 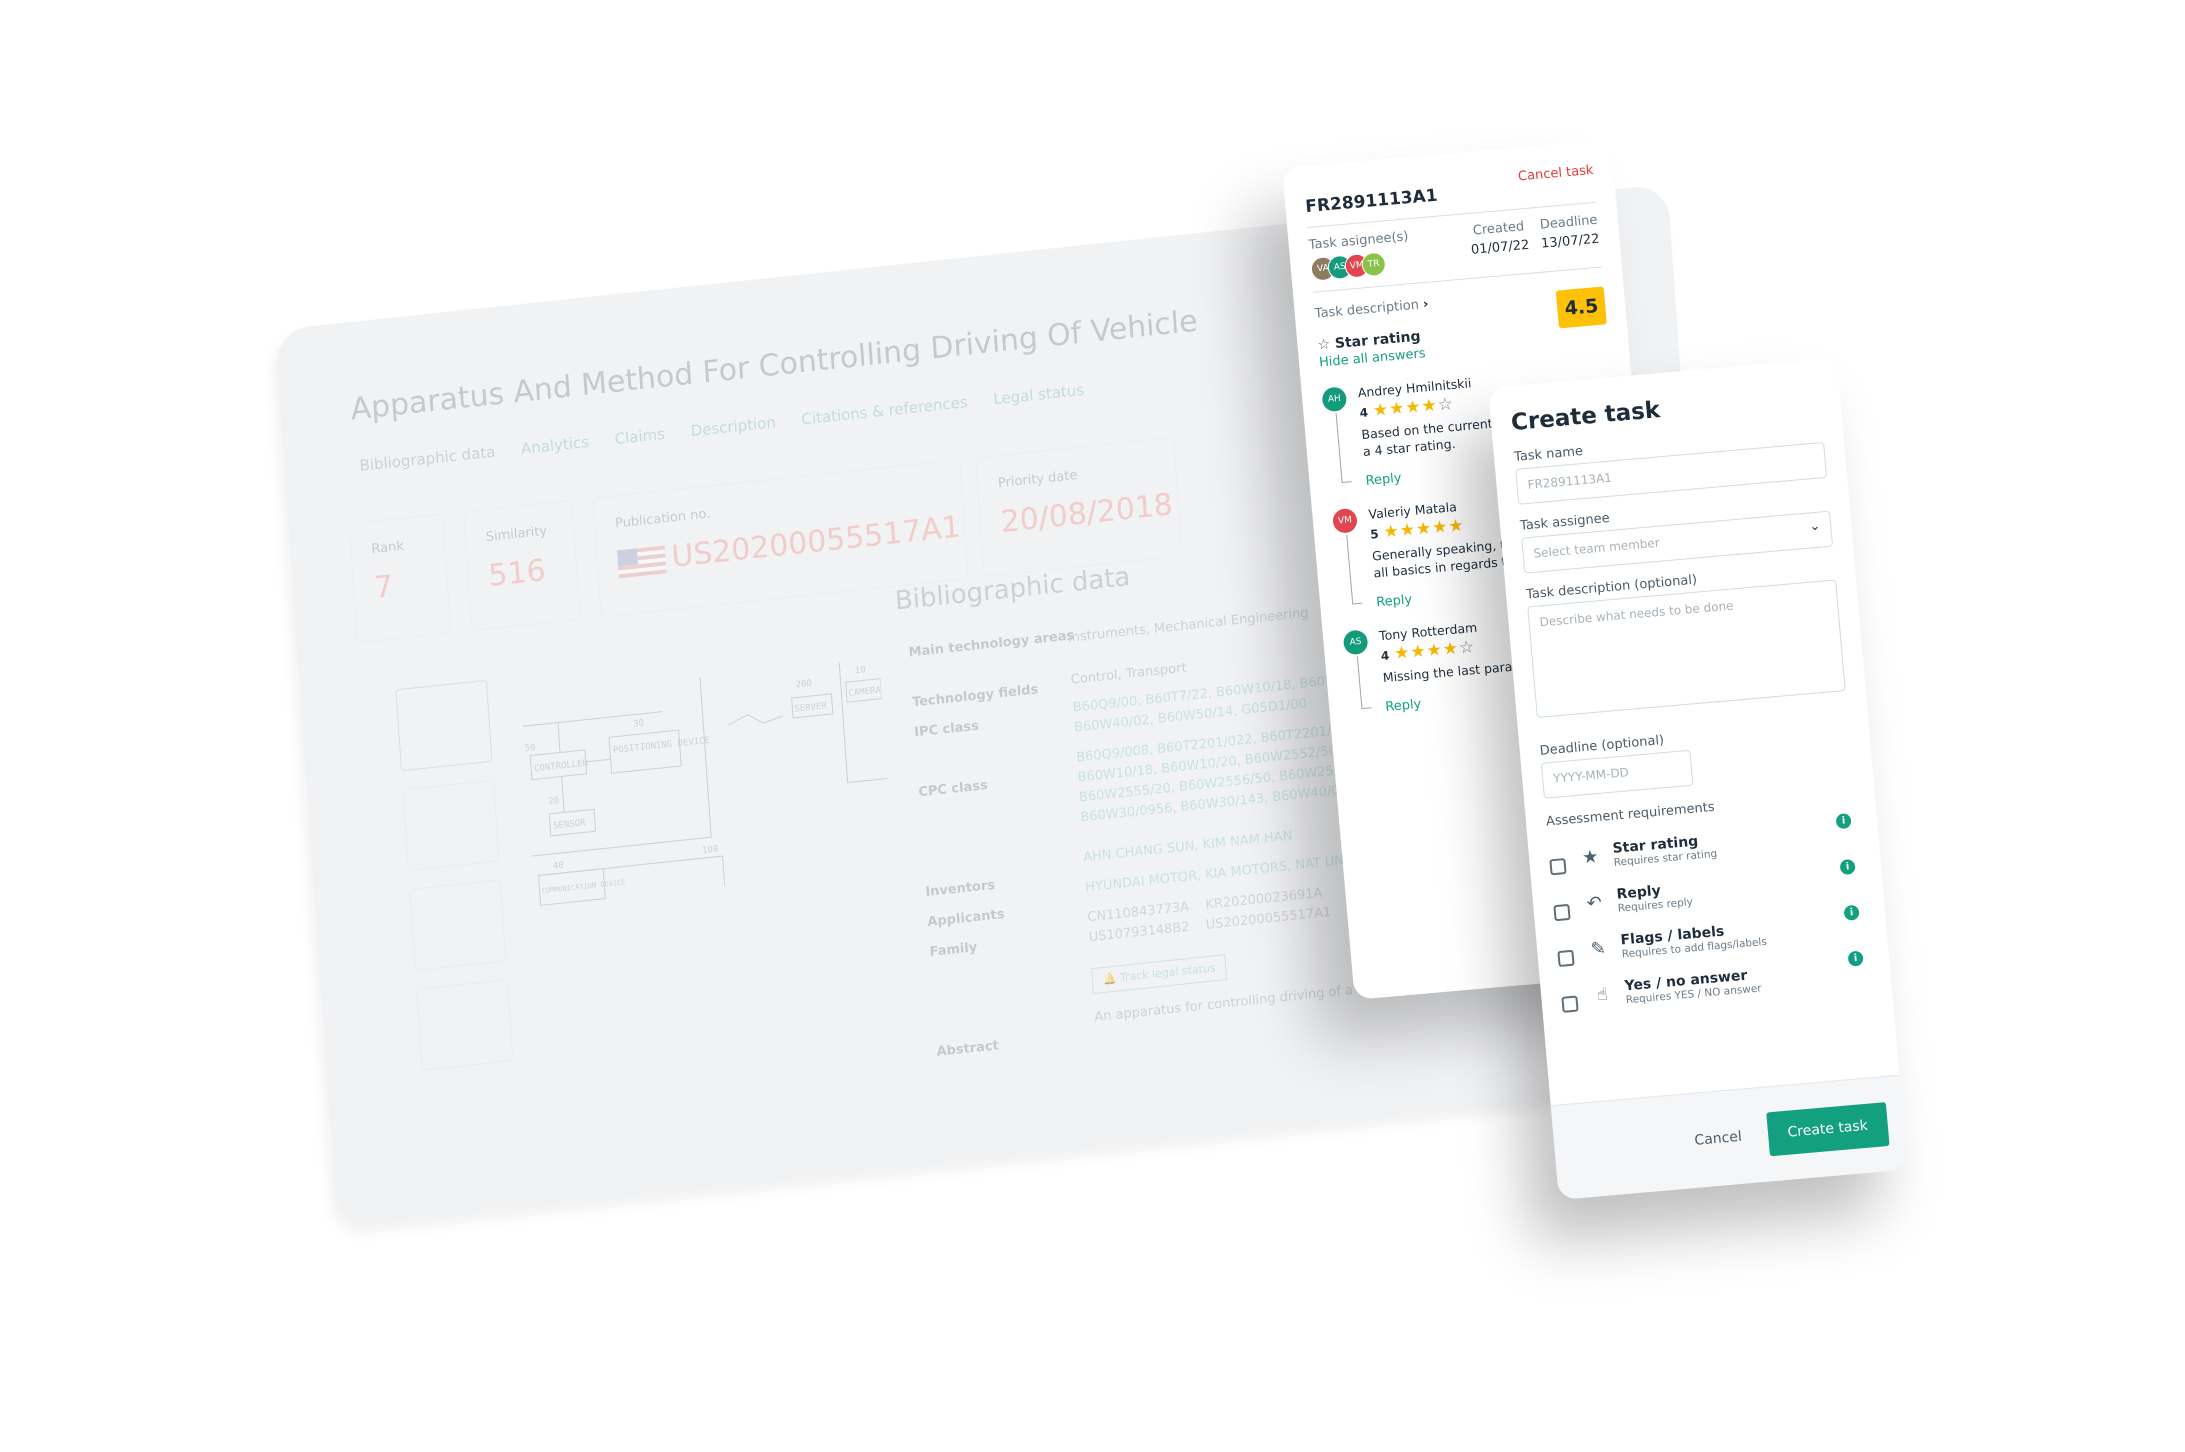 What do you see at coordinates (1617, 774) in the screenshot?
I see `deadline-input: YYYY-MM-DD` at bounding box center [1617, 774].